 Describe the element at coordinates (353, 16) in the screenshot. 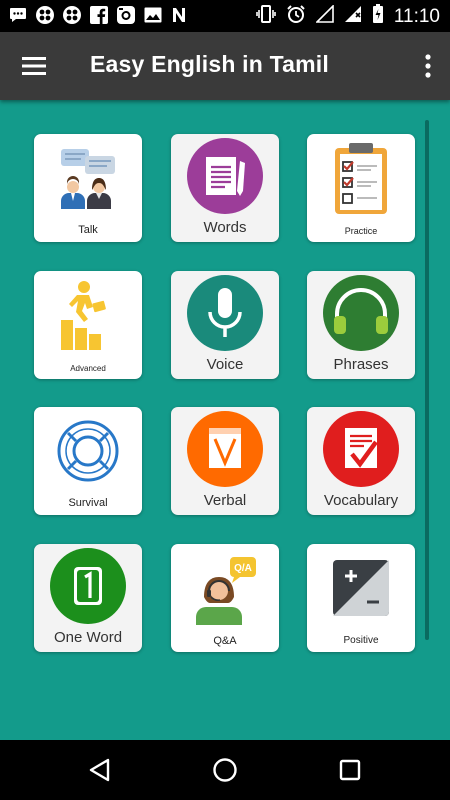

I see `no-sim-icon` at that location.